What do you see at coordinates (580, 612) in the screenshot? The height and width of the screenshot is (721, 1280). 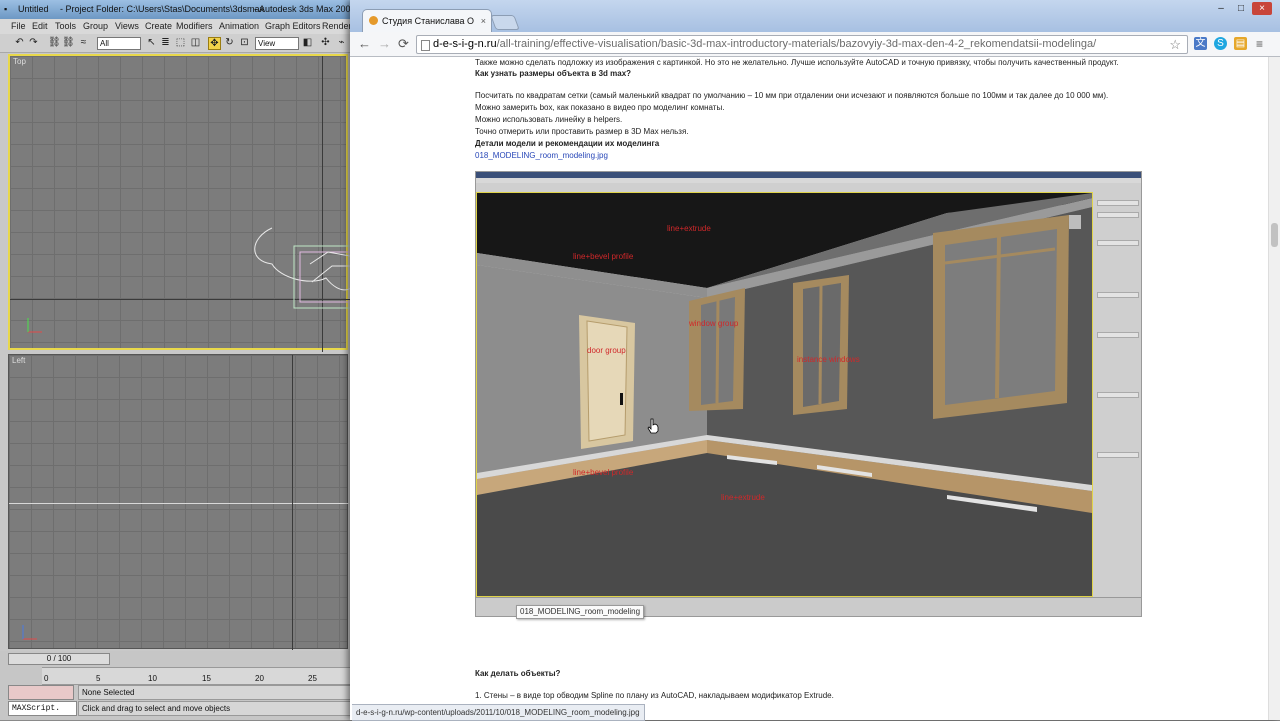 I see `image-tooltip: 018_MODELING_room_modeling` at bounding box center [580, 612].